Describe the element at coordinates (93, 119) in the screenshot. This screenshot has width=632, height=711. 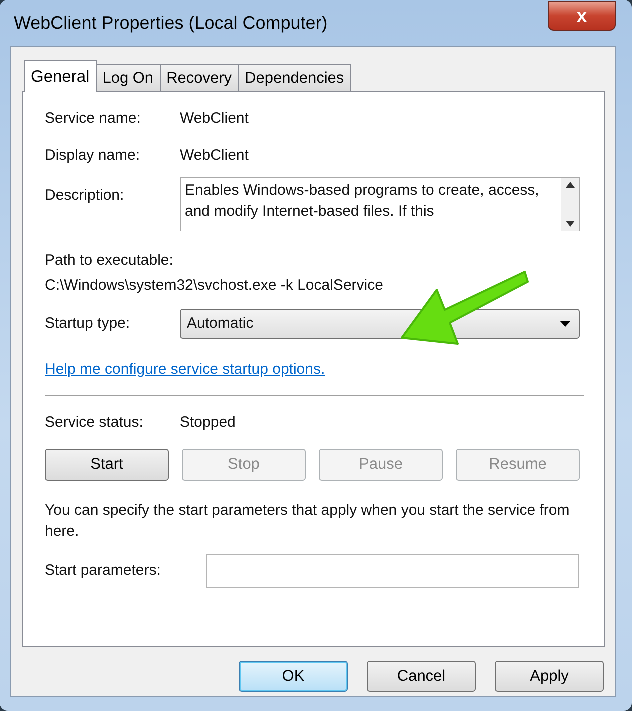
I see `field-label: Service name:` at that location.